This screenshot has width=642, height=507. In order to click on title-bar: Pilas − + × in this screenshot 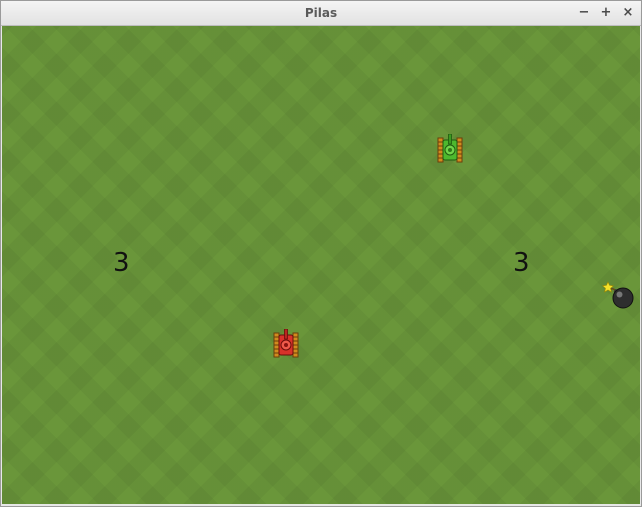, I will do `click(321, 13)`.